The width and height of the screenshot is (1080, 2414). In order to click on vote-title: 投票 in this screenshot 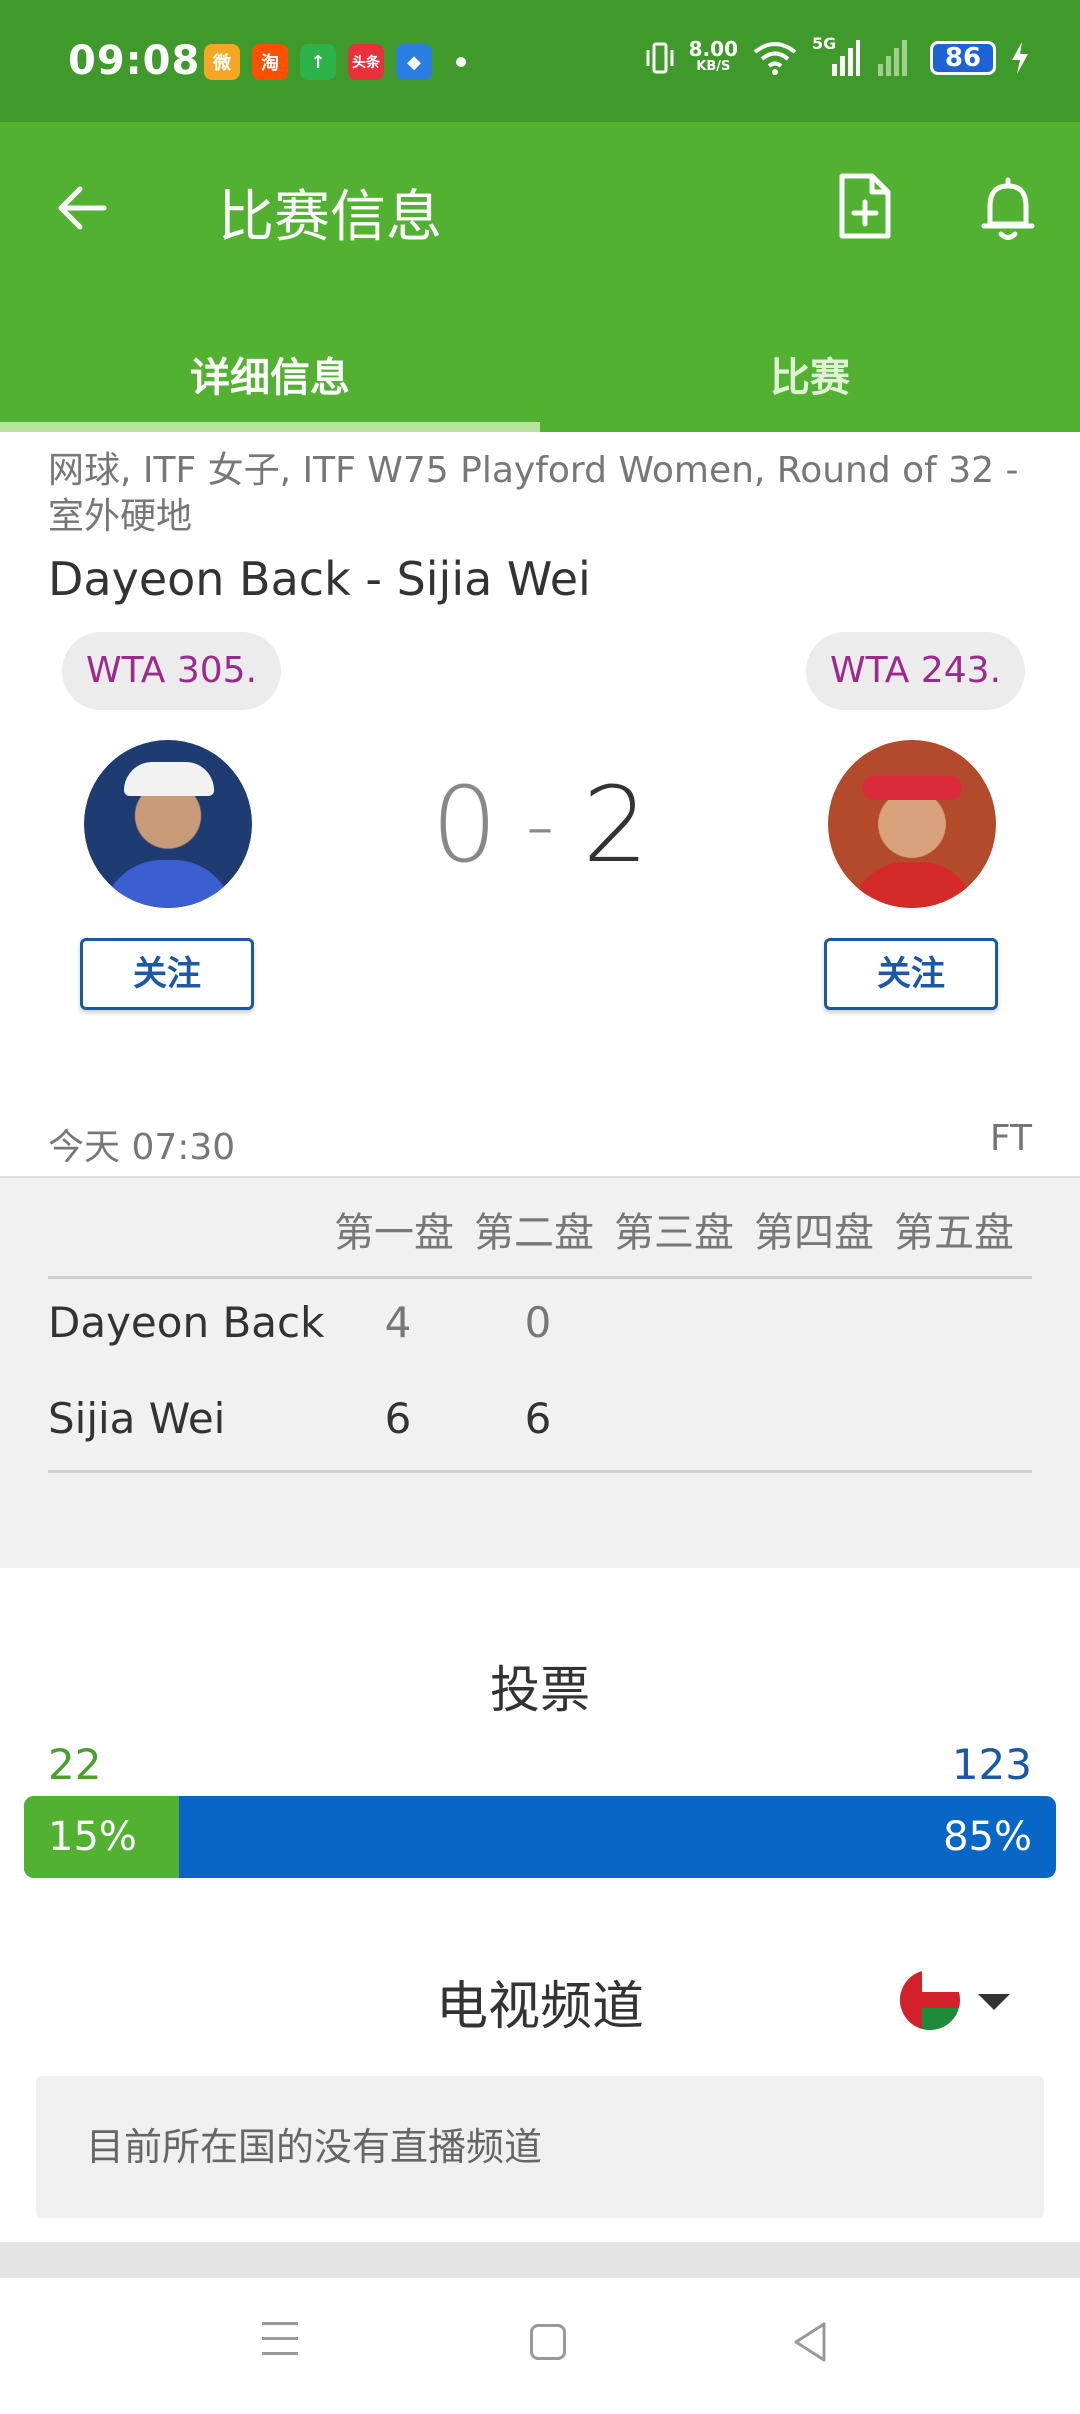, I will do `click(540, 1690)`.